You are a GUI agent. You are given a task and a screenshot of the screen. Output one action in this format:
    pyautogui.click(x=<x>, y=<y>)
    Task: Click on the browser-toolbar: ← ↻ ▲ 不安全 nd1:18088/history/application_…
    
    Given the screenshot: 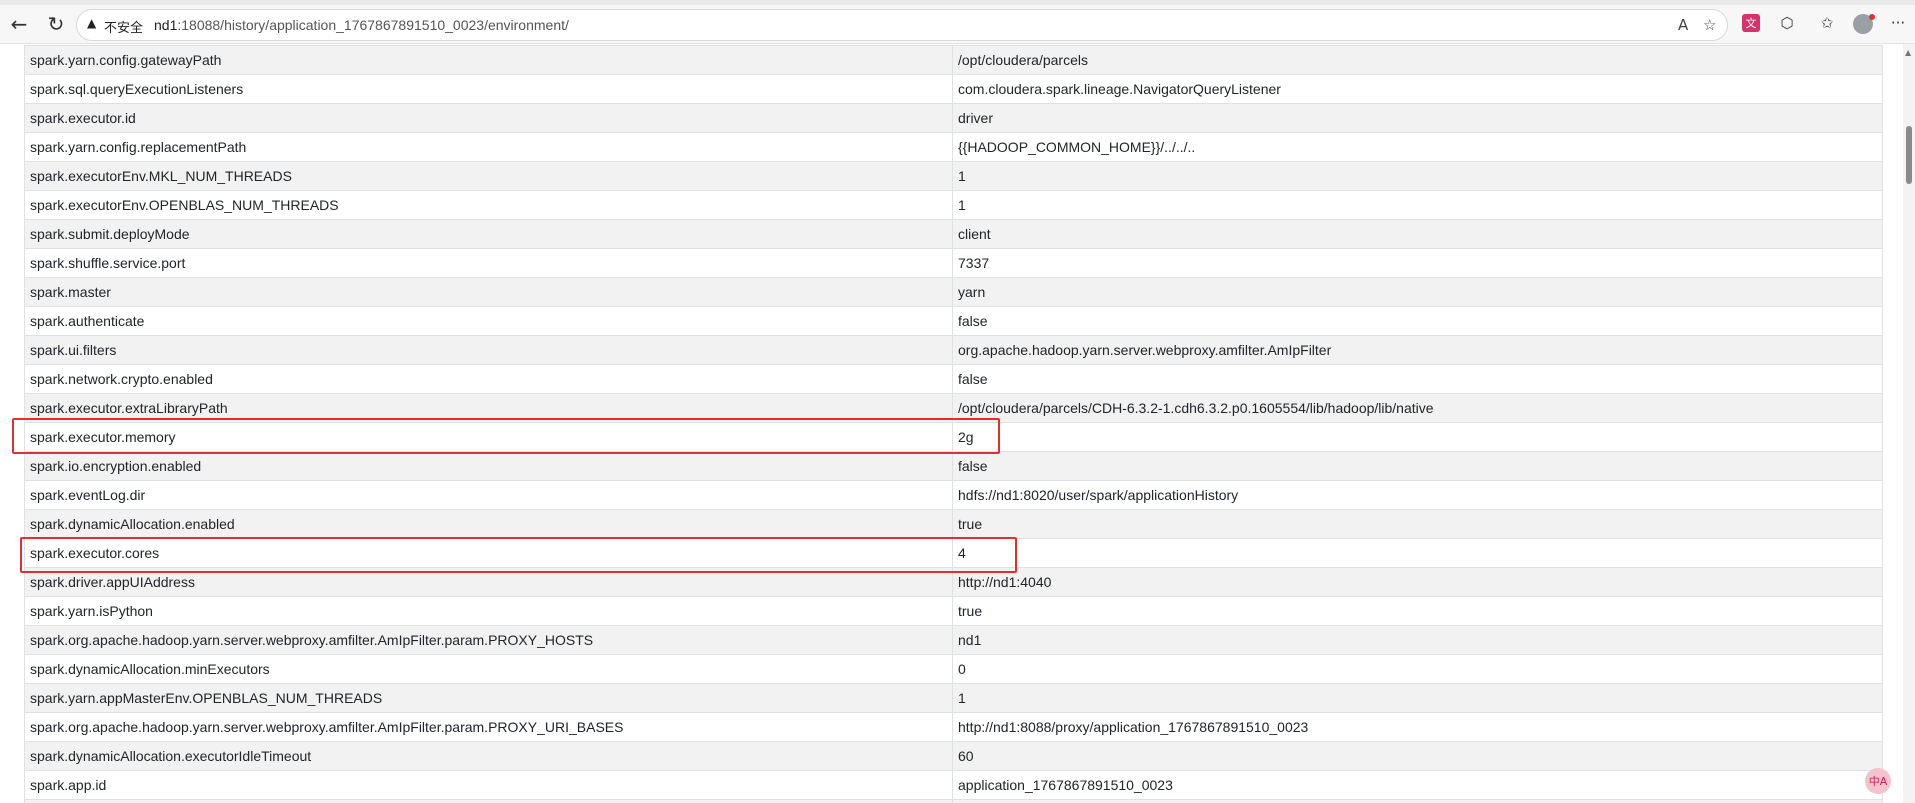 What is the action you would take?
    pyautogui.click(x=957, y=22)
    